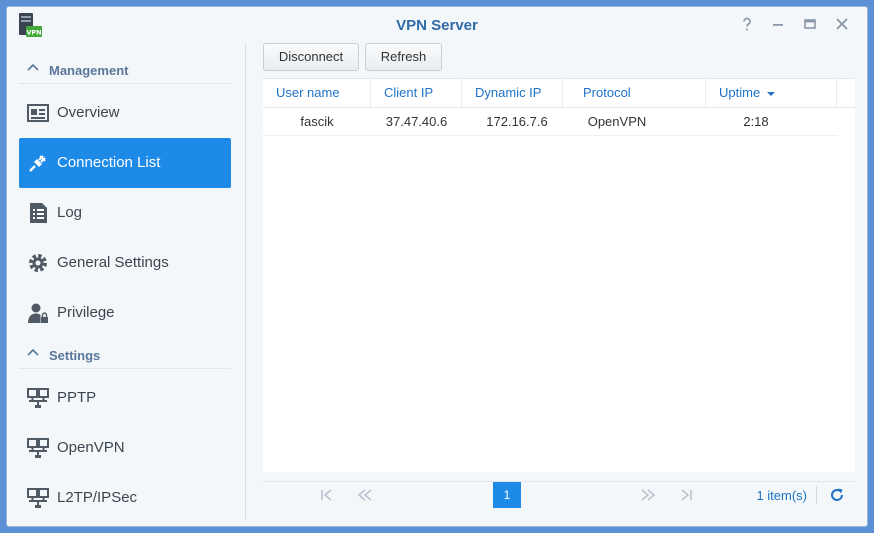 Image resolution: width=874 pixels, height=533 pixels. I want to click on cell-protocol: OpenVPN, so click(617, 121).